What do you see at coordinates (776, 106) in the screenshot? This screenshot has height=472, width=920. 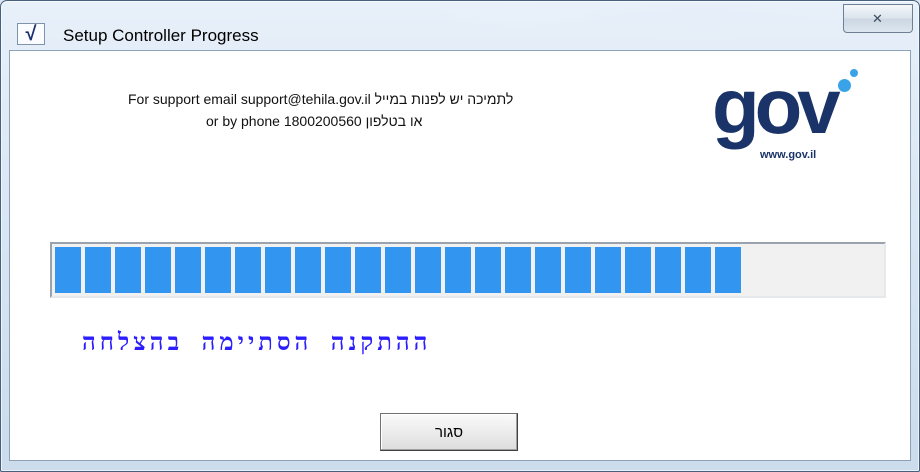 I see `logo-text: gov` at bounding box center [776, 106].